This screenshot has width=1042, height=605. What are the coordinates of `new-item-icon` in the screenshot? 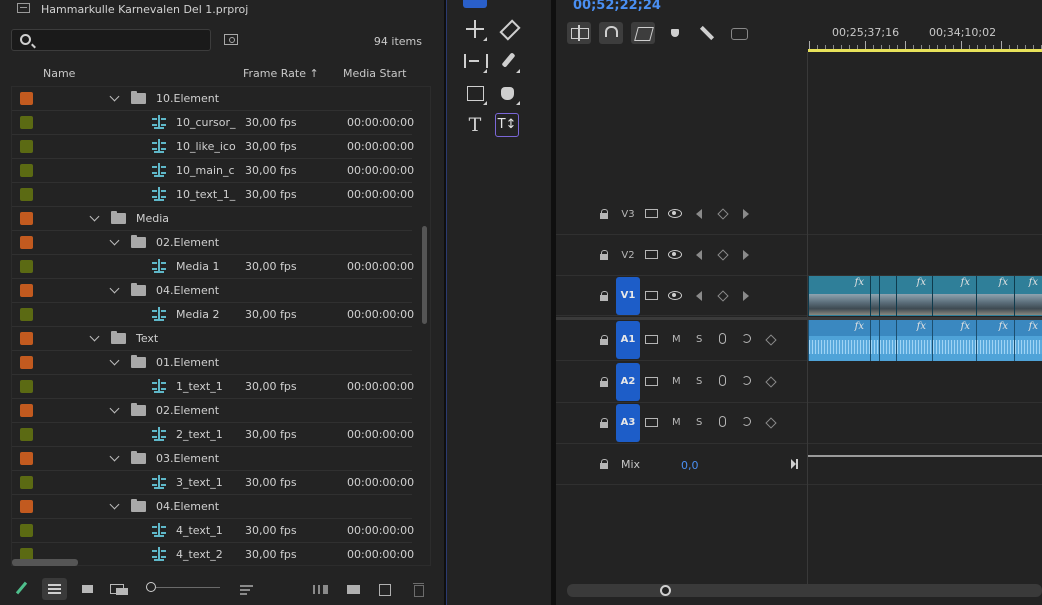 It's located at (385, 589).